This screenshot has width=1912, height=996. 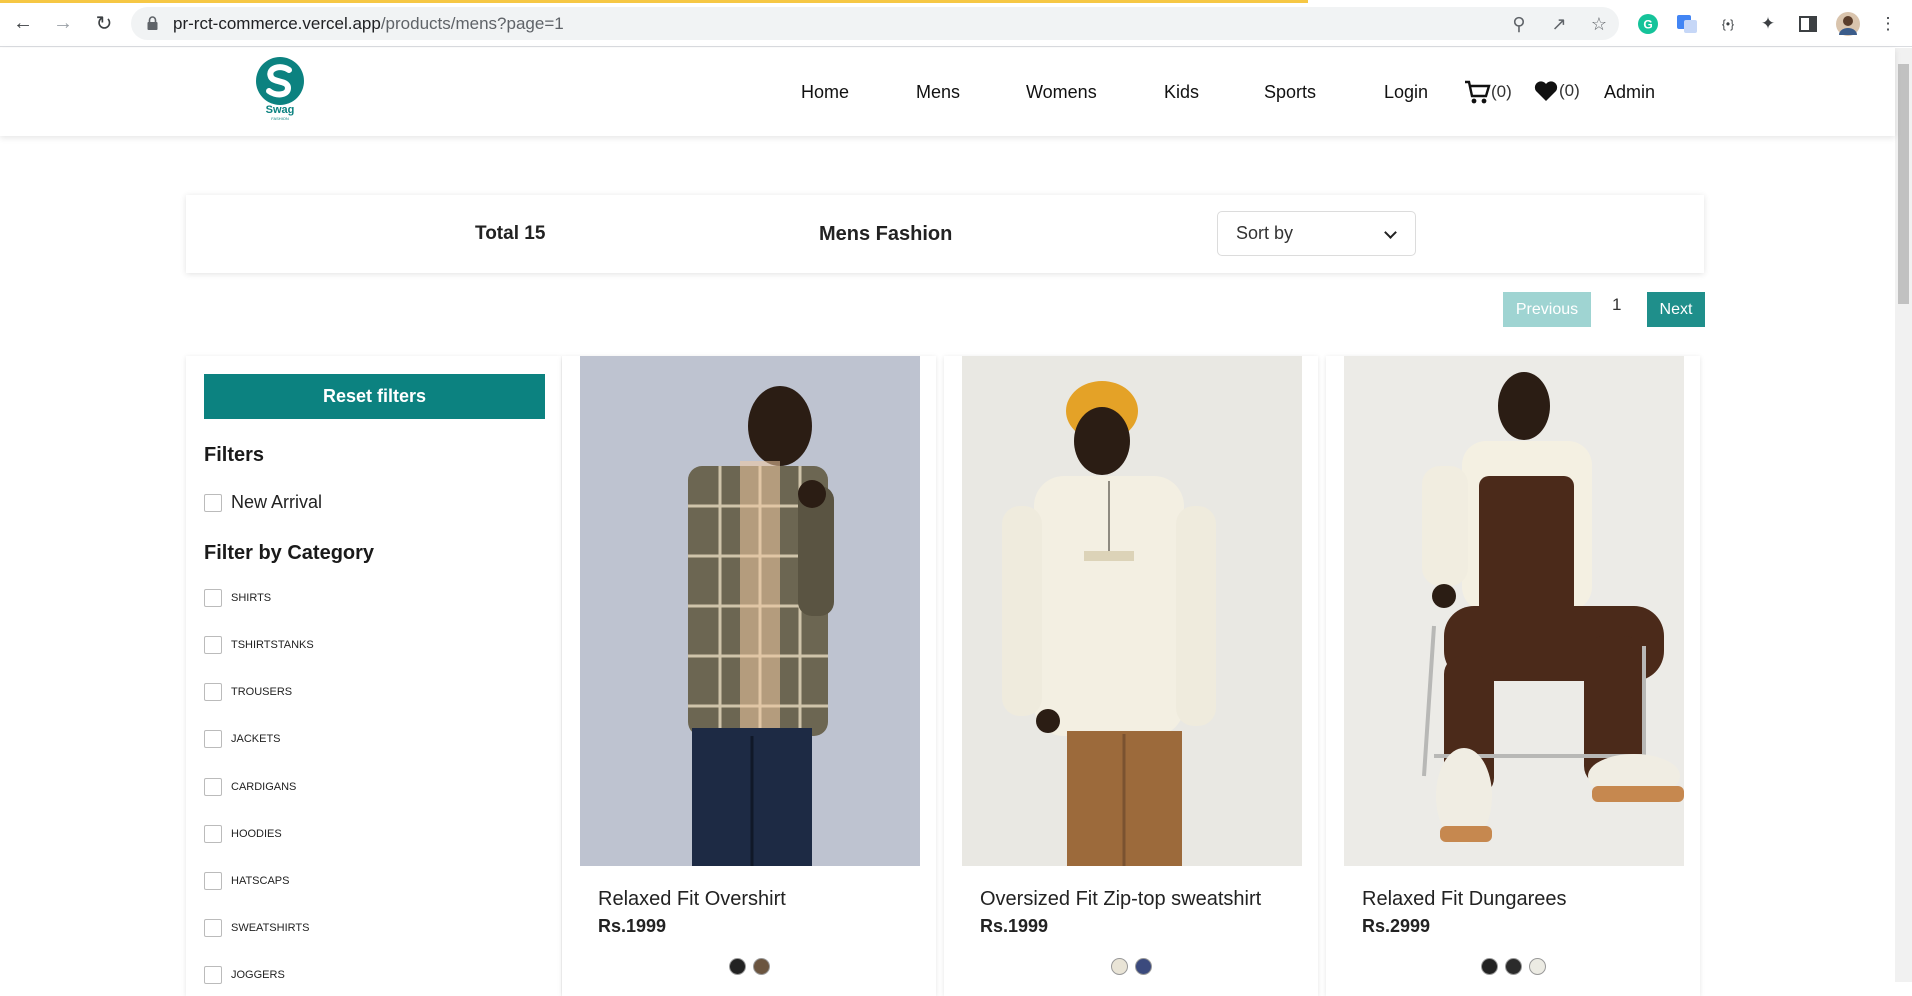 I want to click on previous-page-button: Previous, so click(x=1547, y=309).